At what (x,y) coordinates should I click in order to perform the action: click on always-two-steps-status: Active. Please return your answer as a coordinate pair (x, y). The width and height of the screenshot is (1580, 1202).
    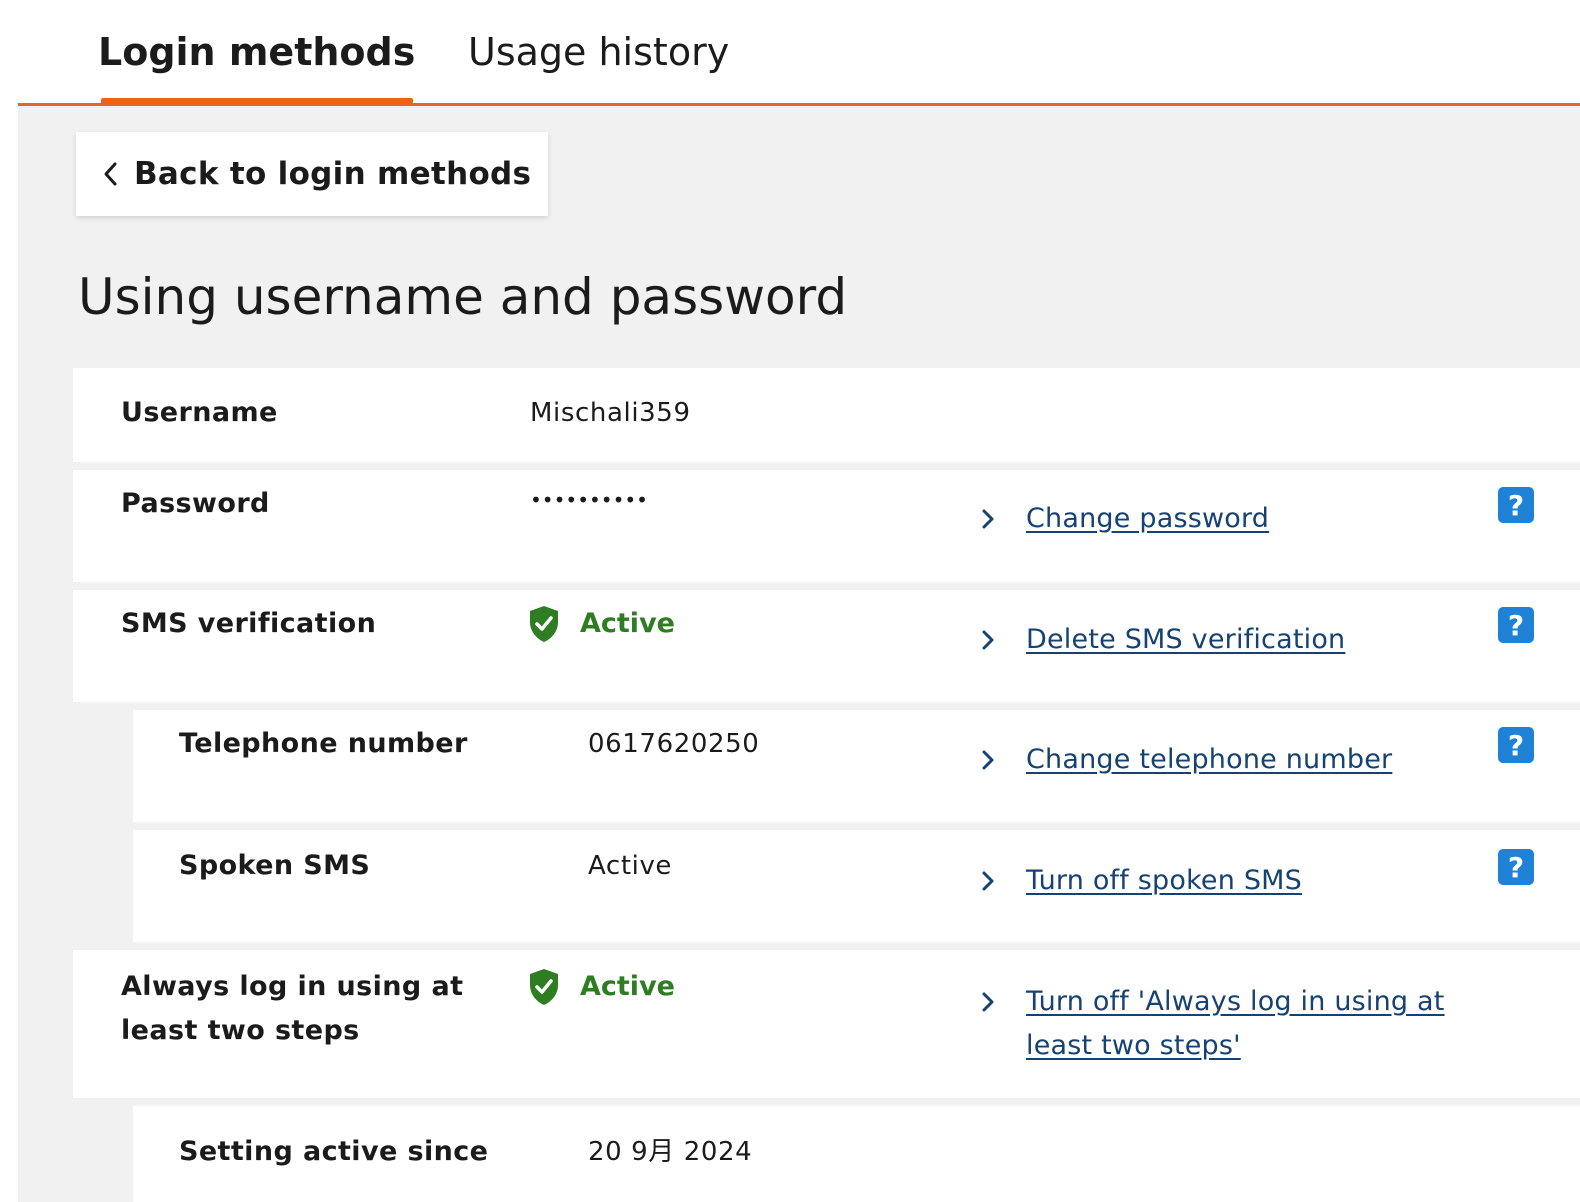
    Looking at the image, I should click on (601, 987).